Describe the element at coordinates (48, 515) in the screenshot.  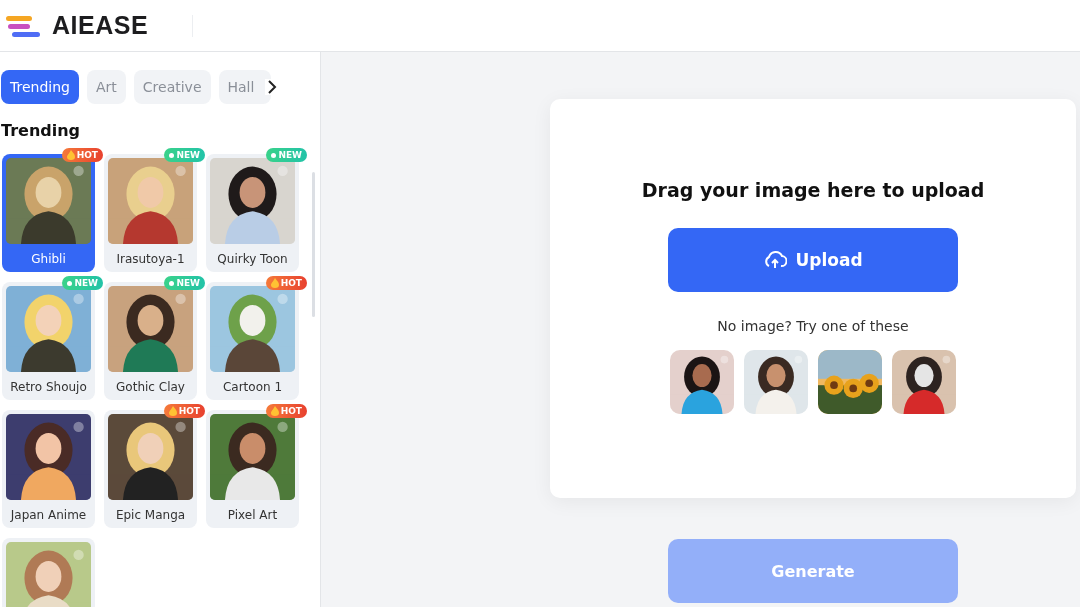
I see `style-label: Japan Anime` at that location.